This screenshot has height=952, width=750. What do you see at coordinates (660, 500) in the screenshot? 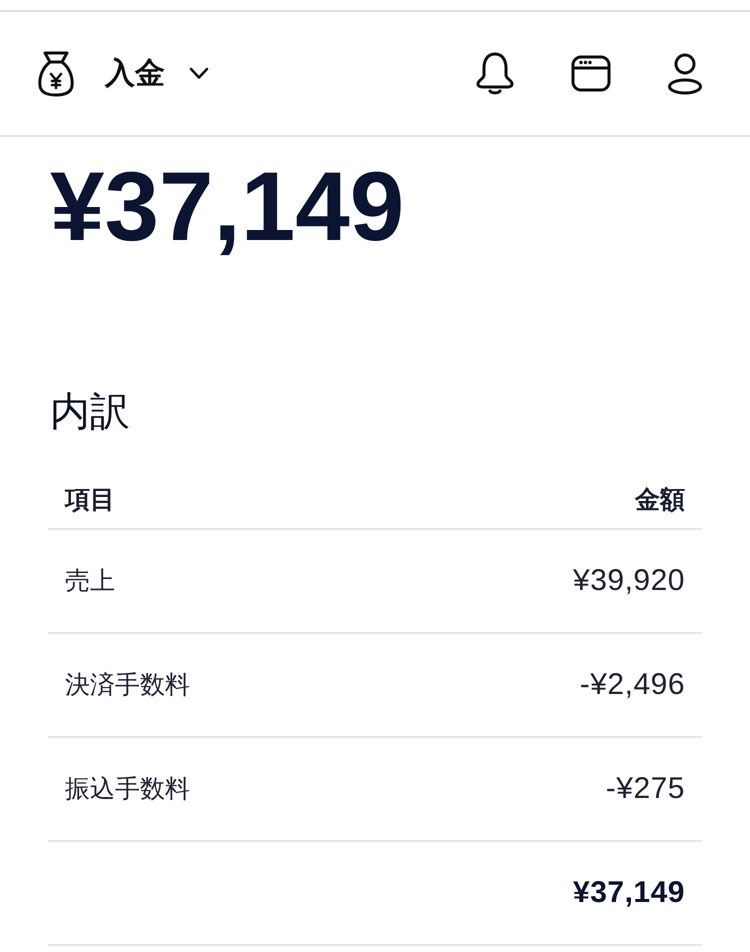
I see `column-header: 金額` at bounding box center [660, 500].